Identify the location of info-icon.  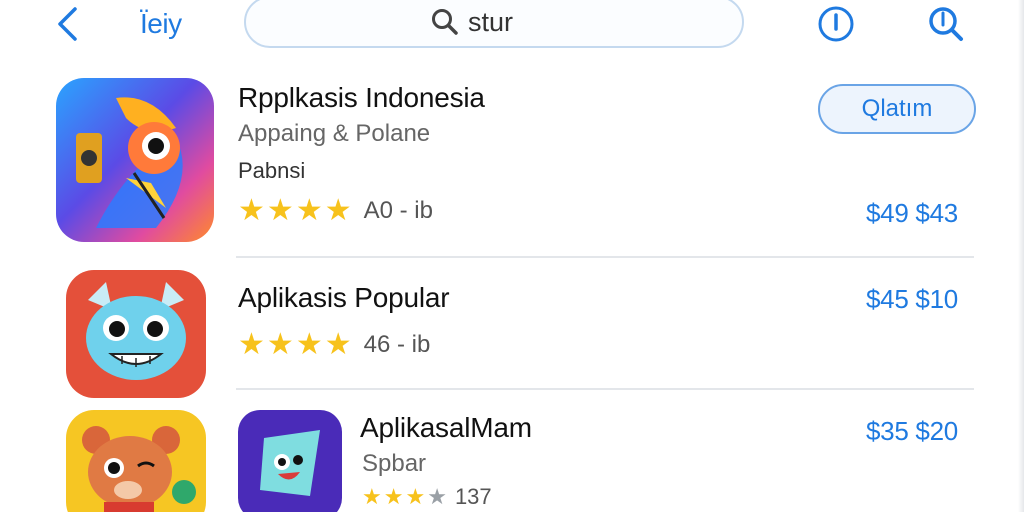
(836, 24).